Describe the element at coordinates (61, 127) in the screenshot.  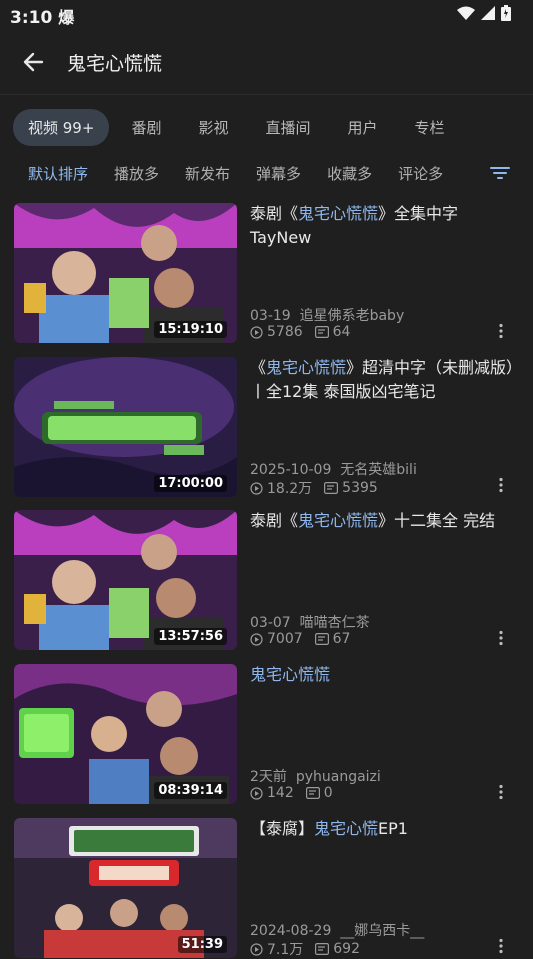
I see `tab-video: 视频 99+` at that location.